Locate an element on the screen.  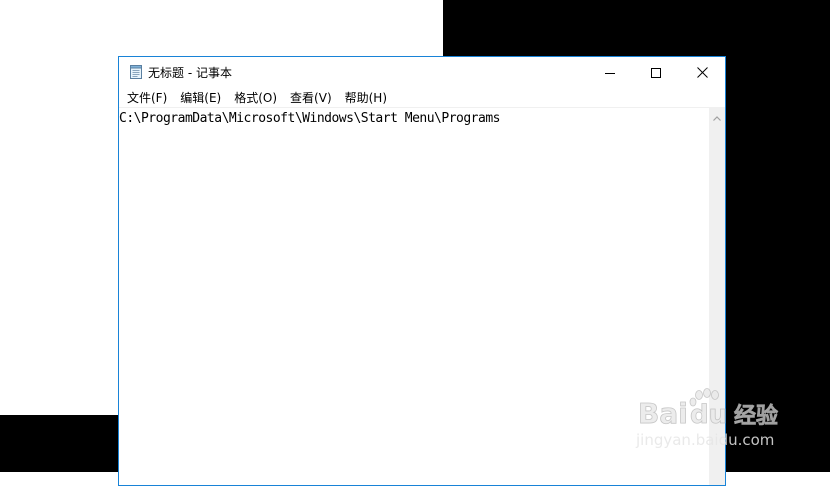
svg-text: Bai is located at coordinates (663, 413).